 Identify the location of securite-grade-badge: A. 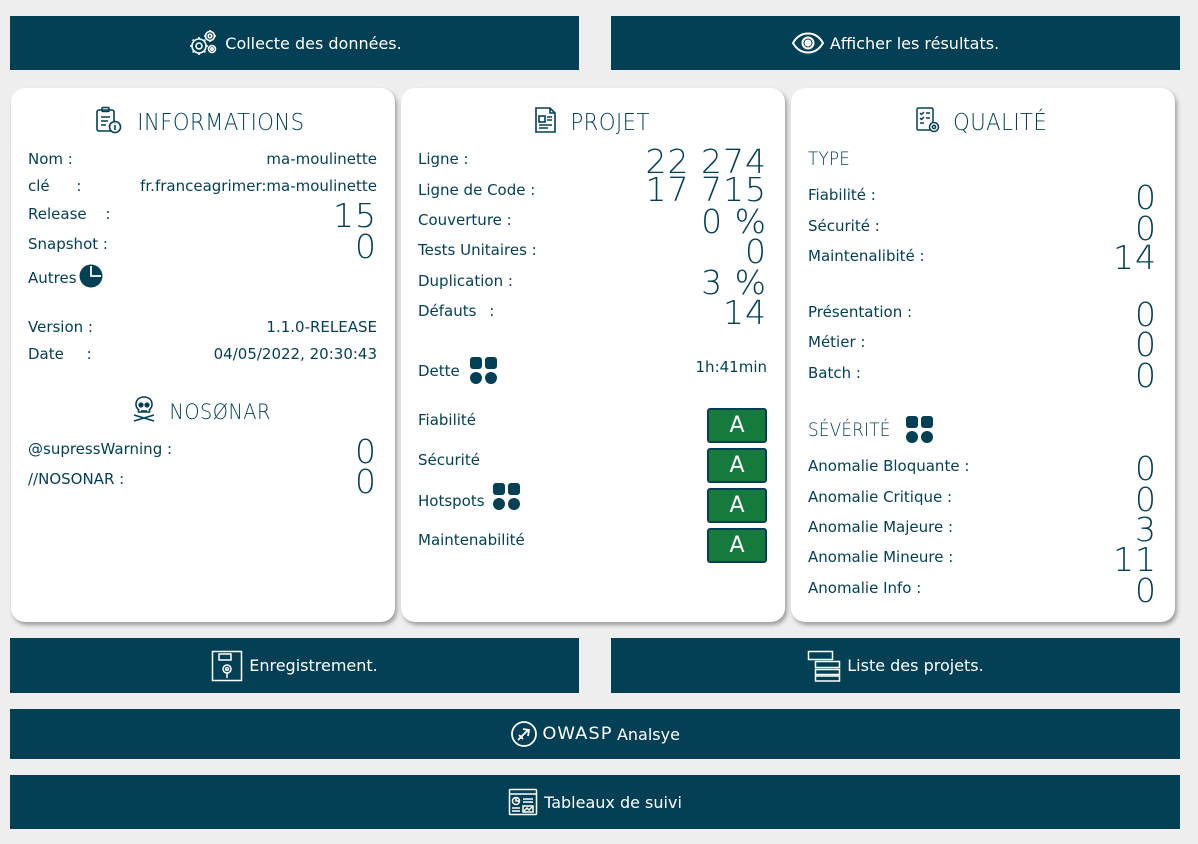
(737, 465).